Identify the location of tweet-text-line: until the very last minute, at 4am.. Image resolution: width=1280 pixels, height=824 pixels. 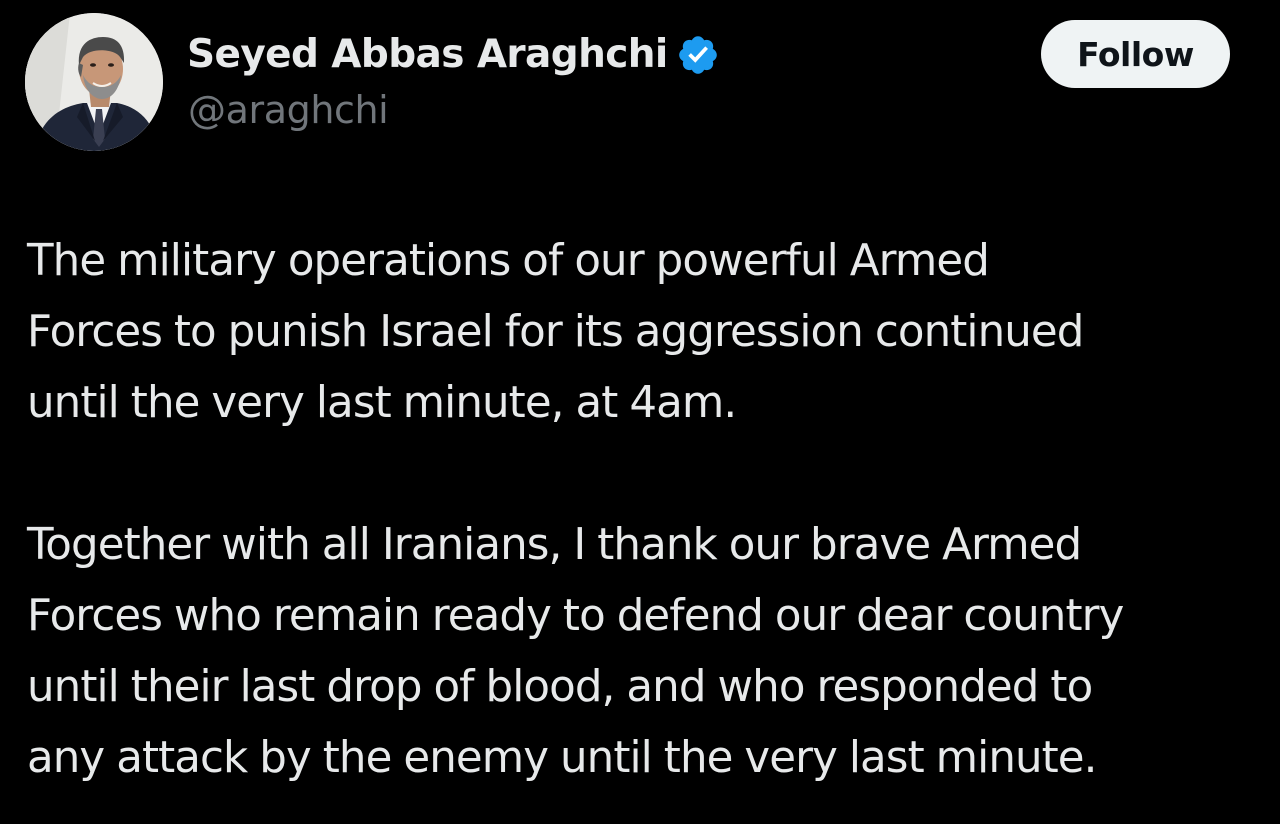
(382, 403).